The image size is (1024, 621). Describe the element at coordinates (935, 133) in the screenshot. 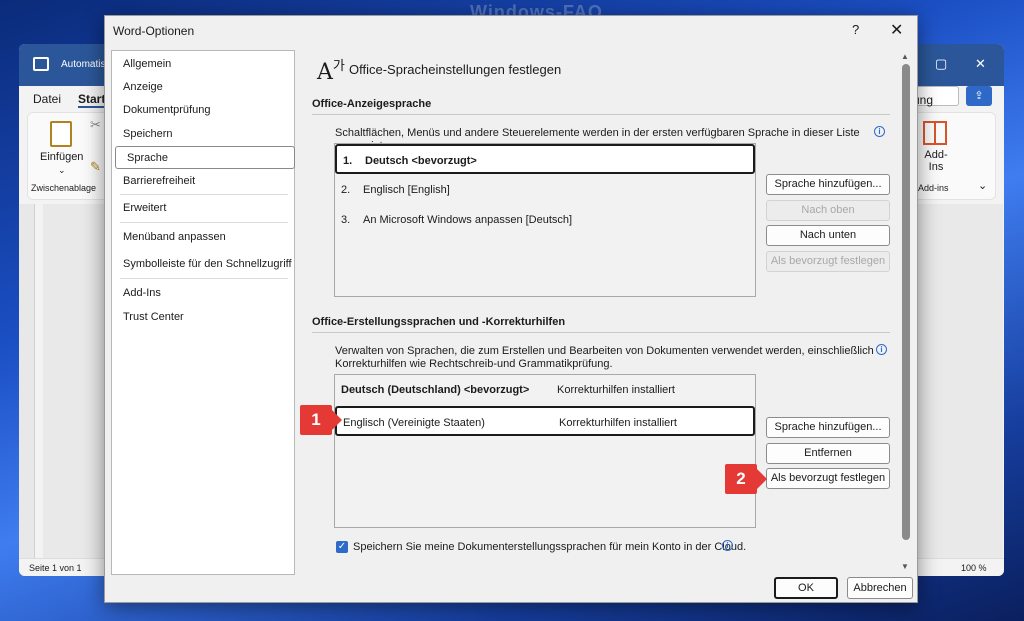

I see `addins-icon` at that location.